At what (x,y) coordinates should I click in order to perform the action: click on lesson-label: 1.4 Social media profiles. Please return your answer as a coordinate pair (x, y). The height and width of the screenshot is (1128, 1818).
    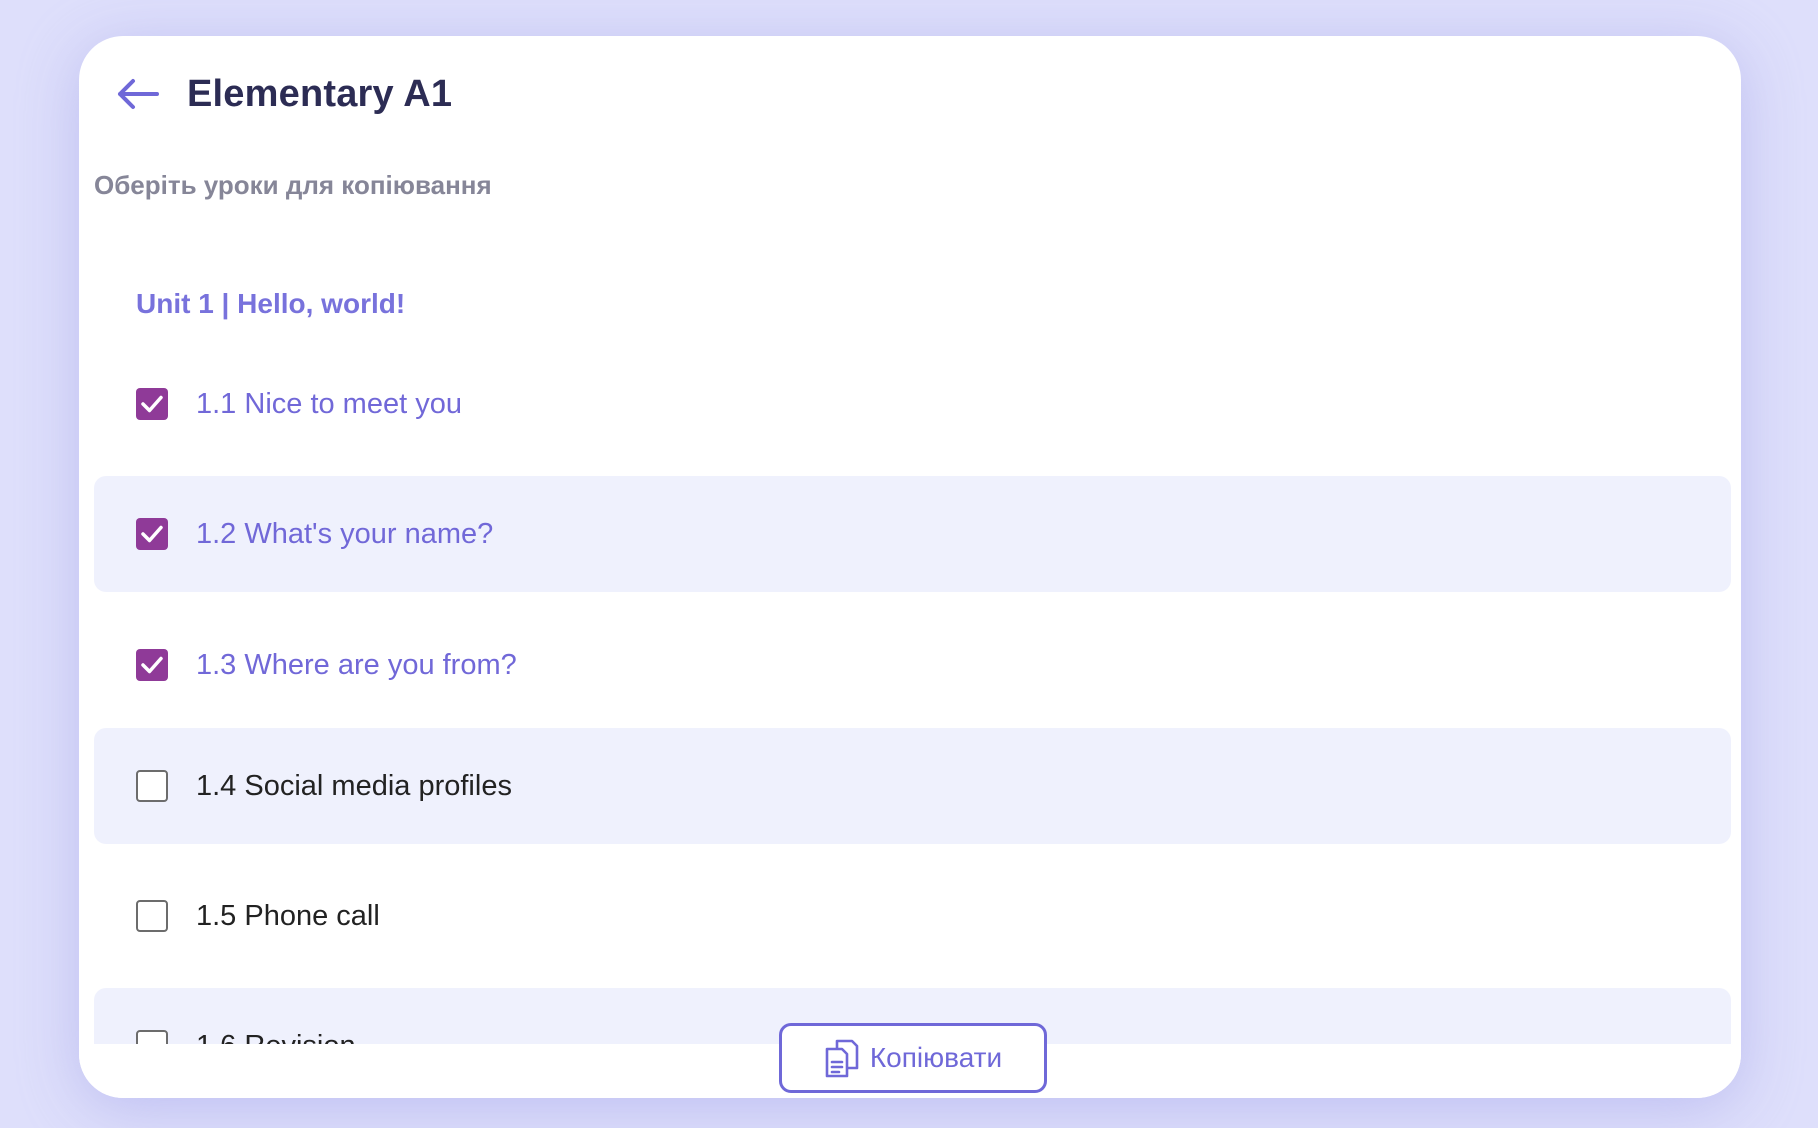
    Looking at the image, I should click on (354, 785).